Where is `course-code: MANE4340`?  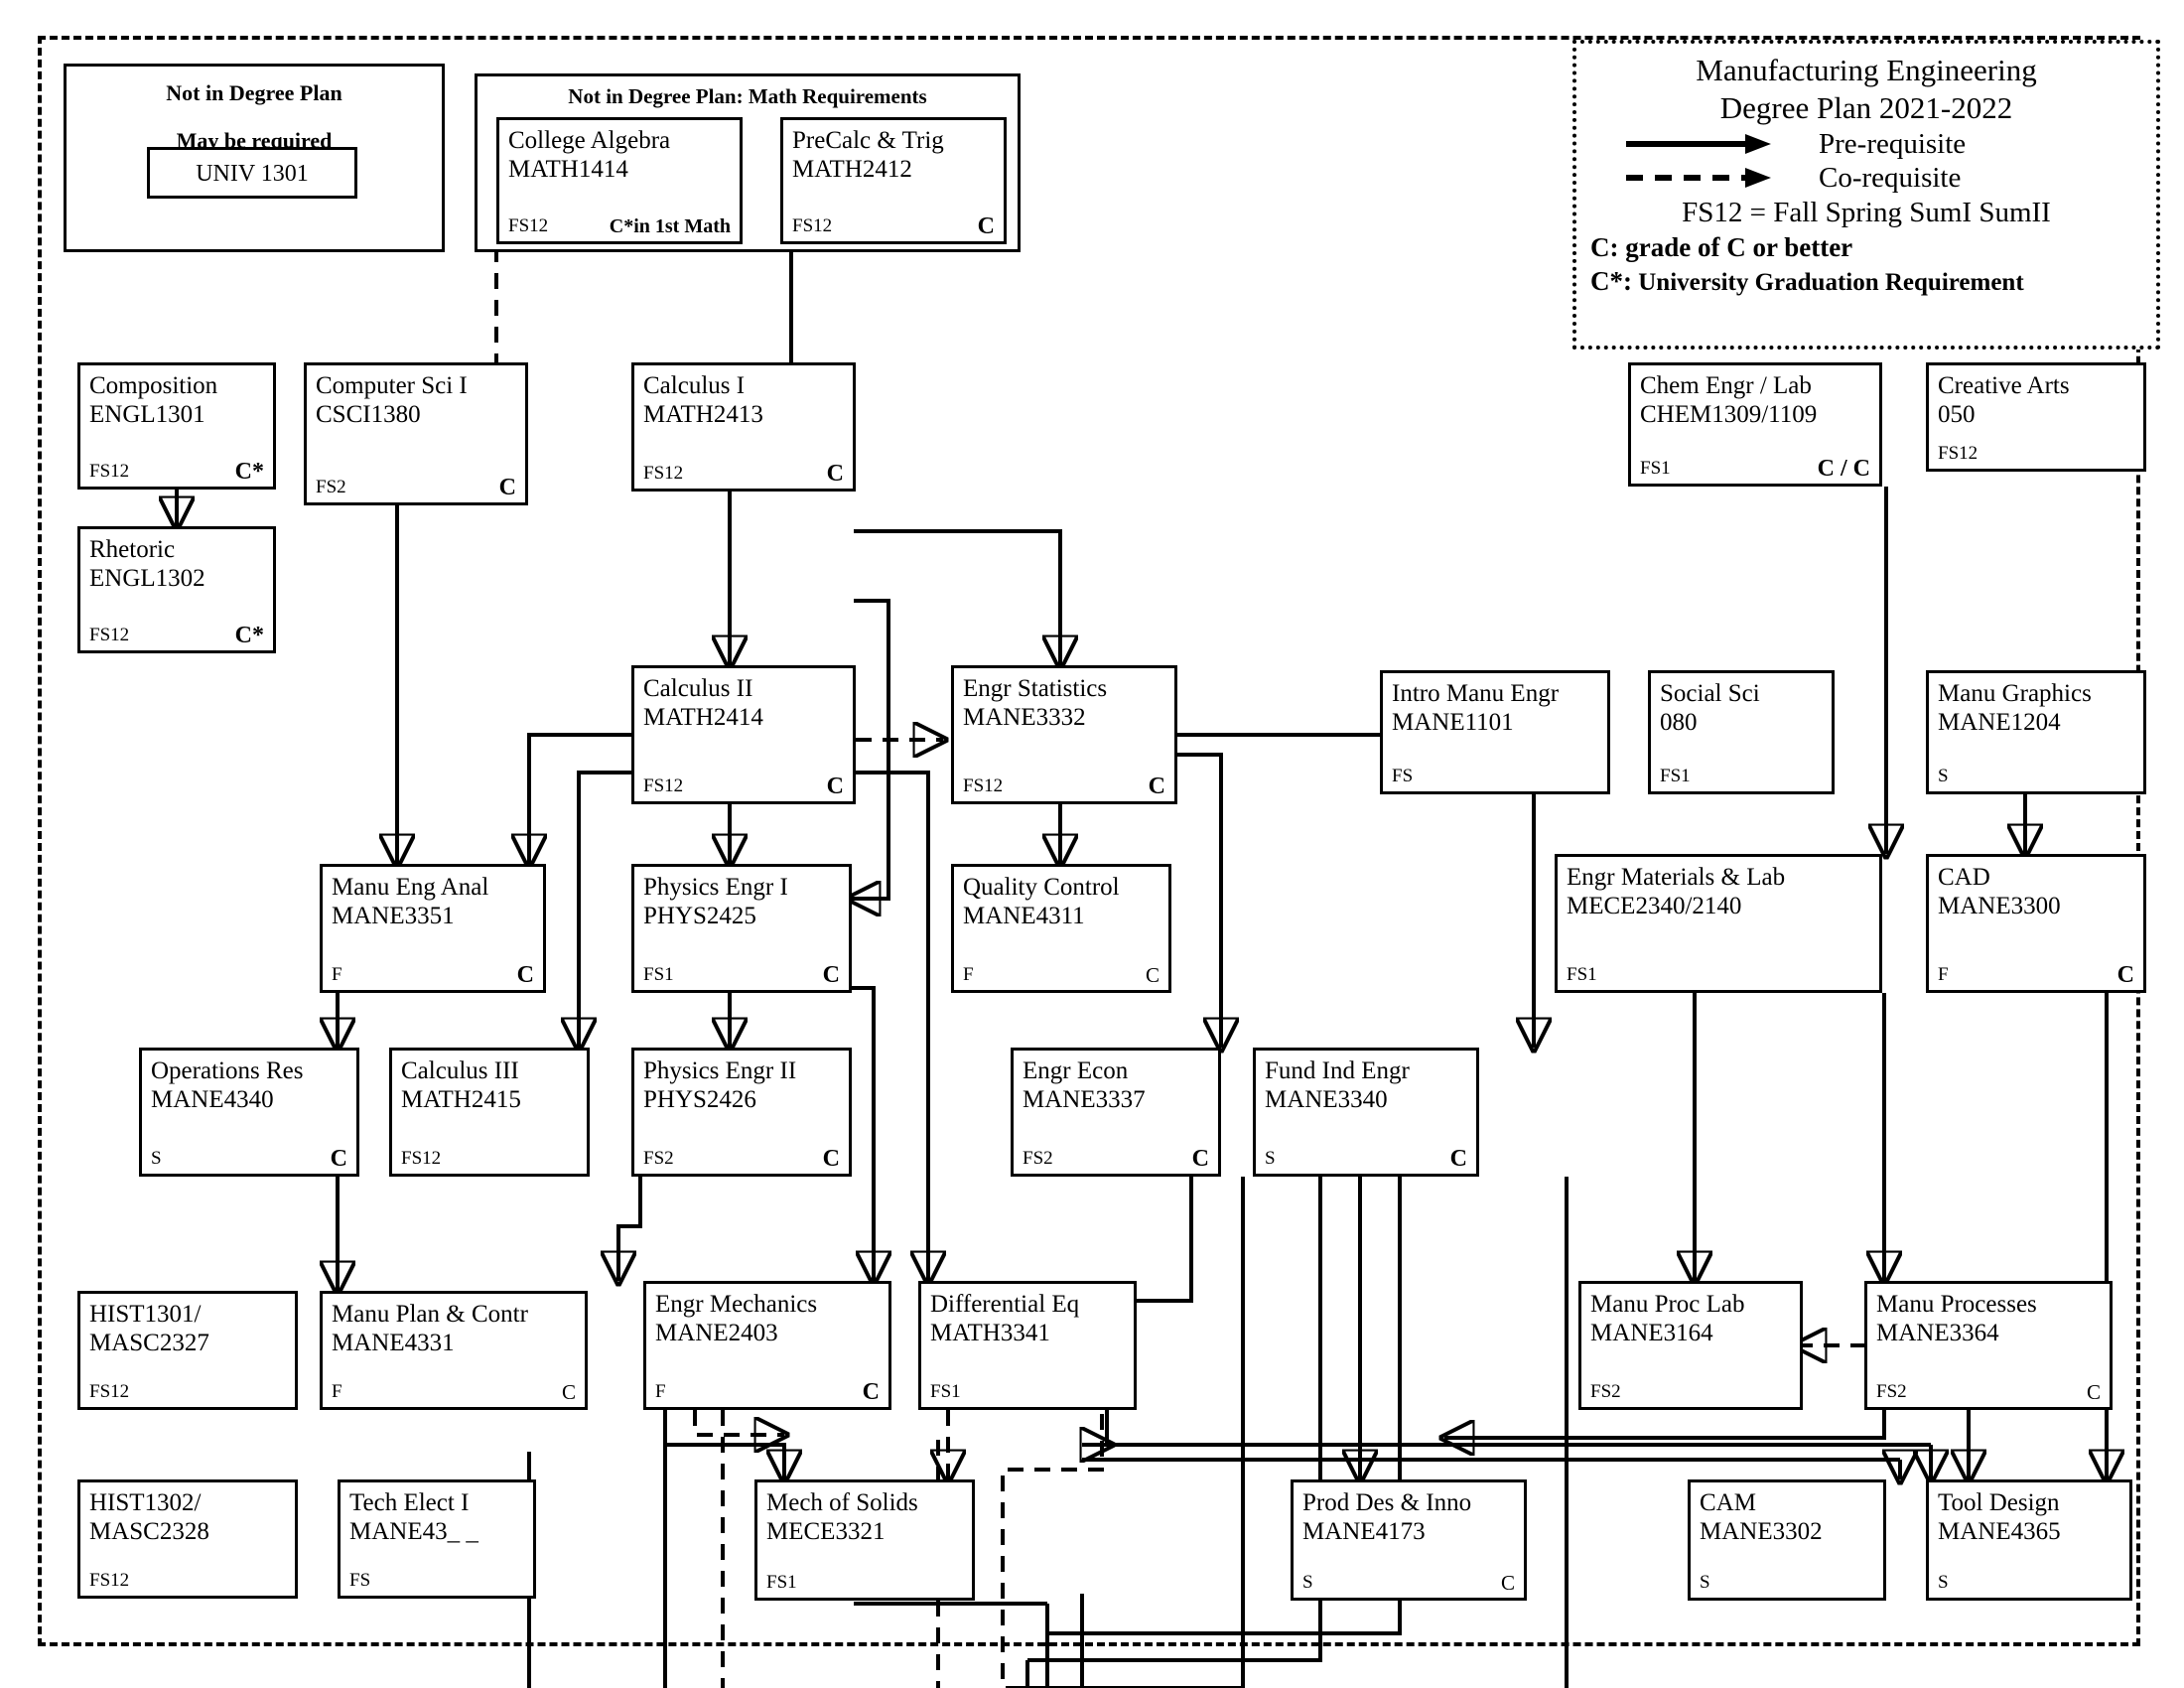 course-code: MANE4340 is located at coordinates (212, 1099).